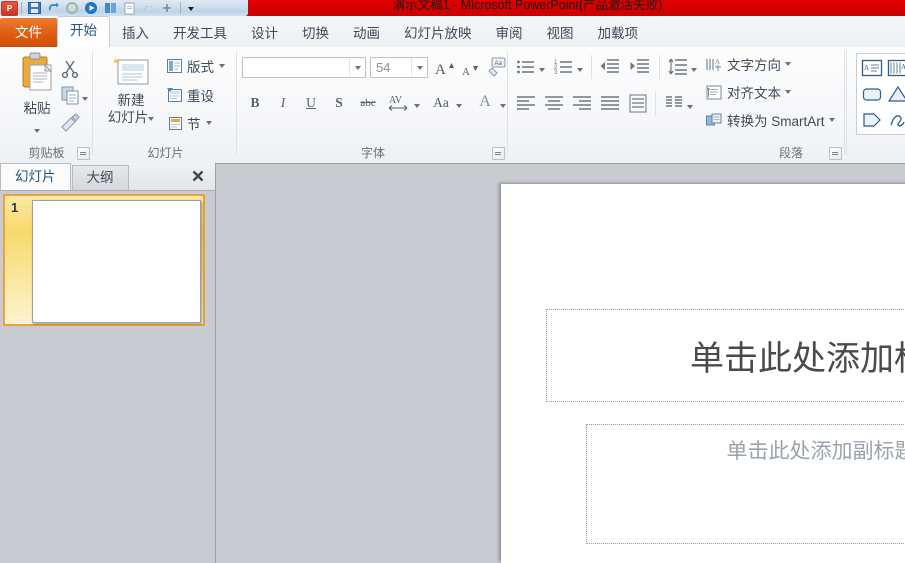 This screenshot has height=563, width=905. What do you see at coordinates (564, 67) in the screenshot?
I see `numbering-button: 123` at bounding box center [564, 67].